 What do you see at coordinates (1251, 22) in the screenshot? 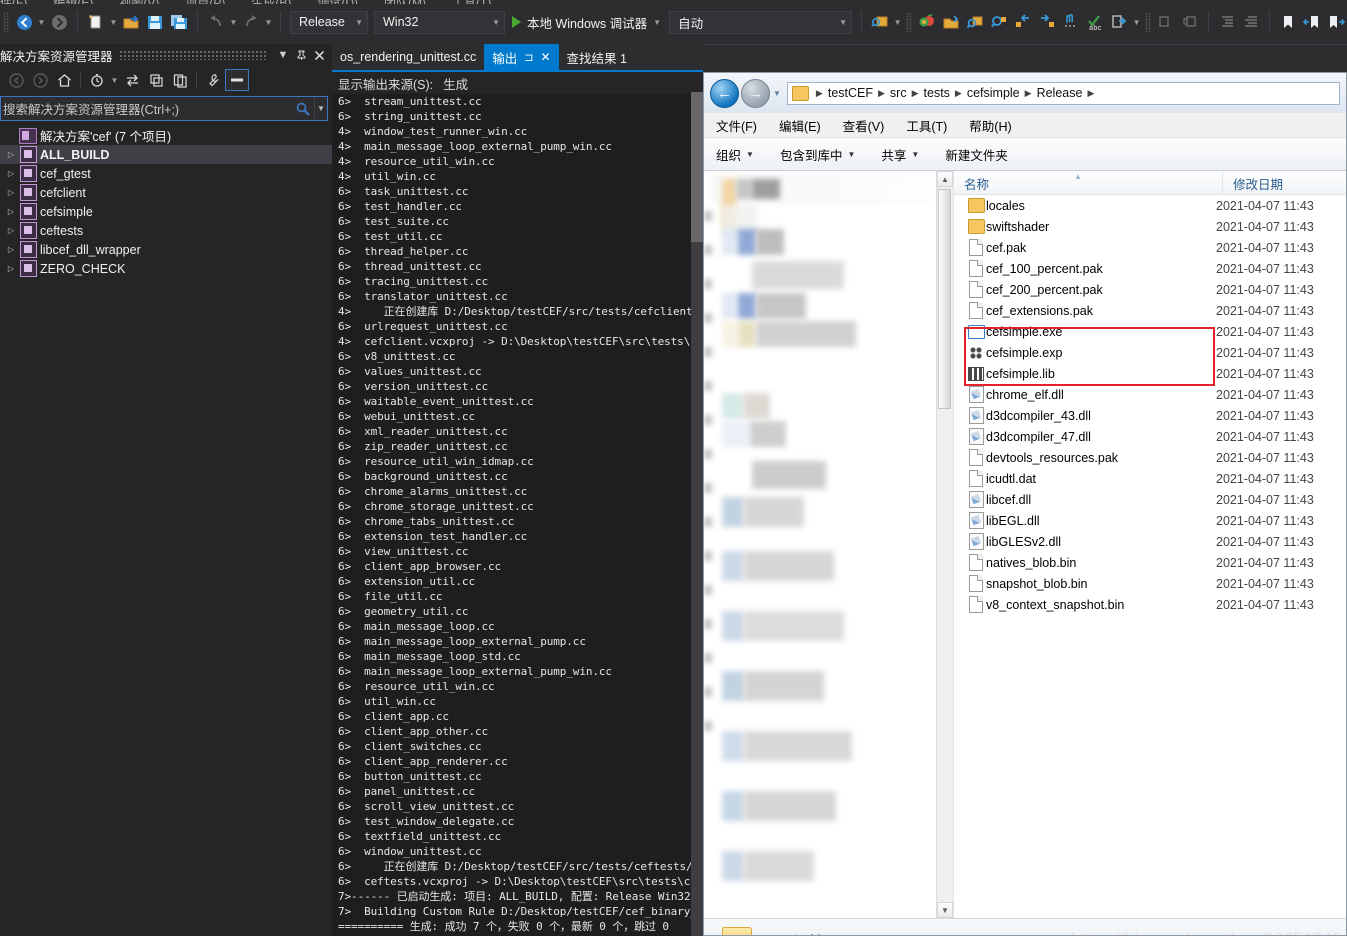
I see `uncomment-icon` at bounding box center [1251, 22].